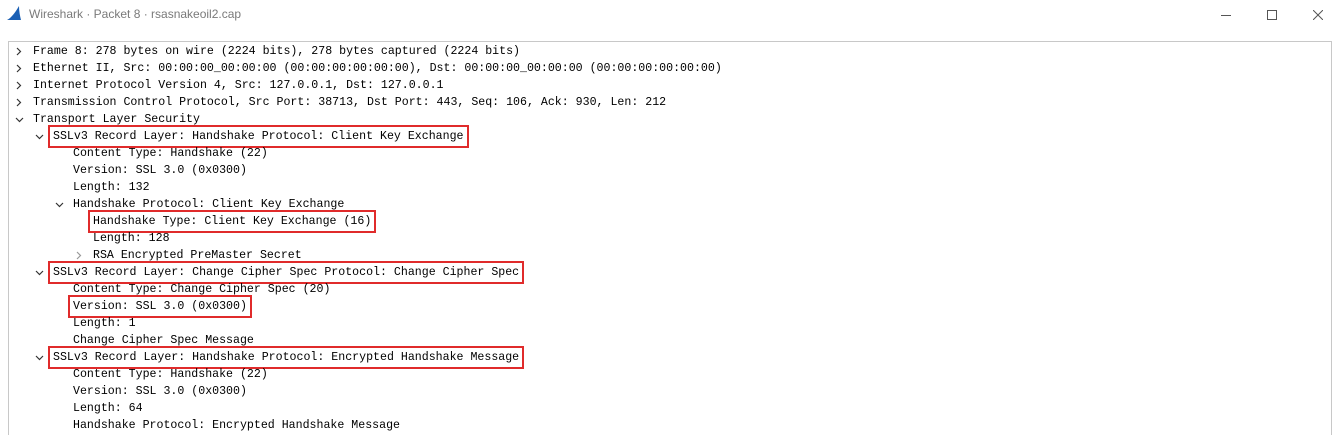 Image resolution: width=1333 pixels, height=435 pixels. I want to click on tree-item-label: Handshake Type: Client Key Exchange (16), so click(232, 221).